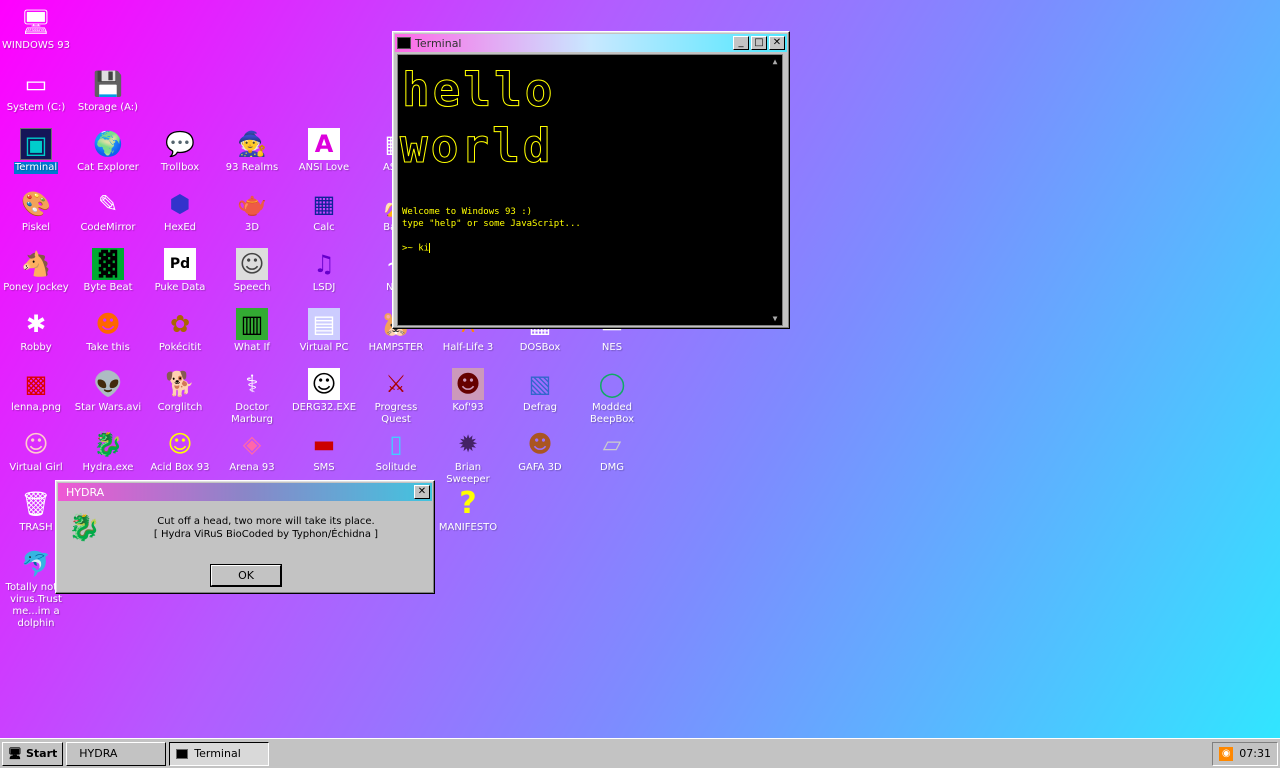  I want to click on waveform-icon: ▓, so click(108, 264).